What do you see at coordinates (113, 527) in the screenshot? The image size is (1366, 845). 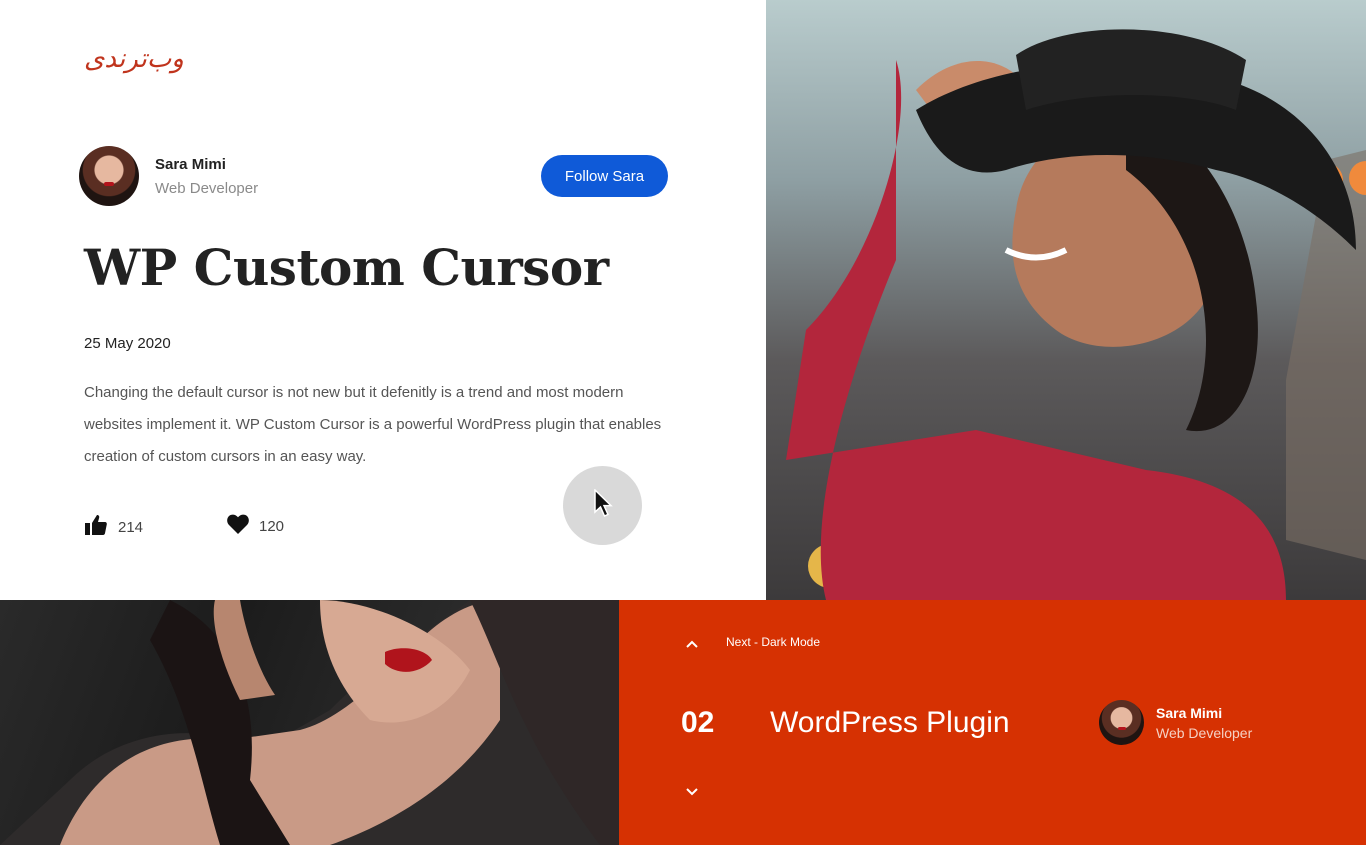 I see `likes-stat: 214` at bounding box center [113, 527].